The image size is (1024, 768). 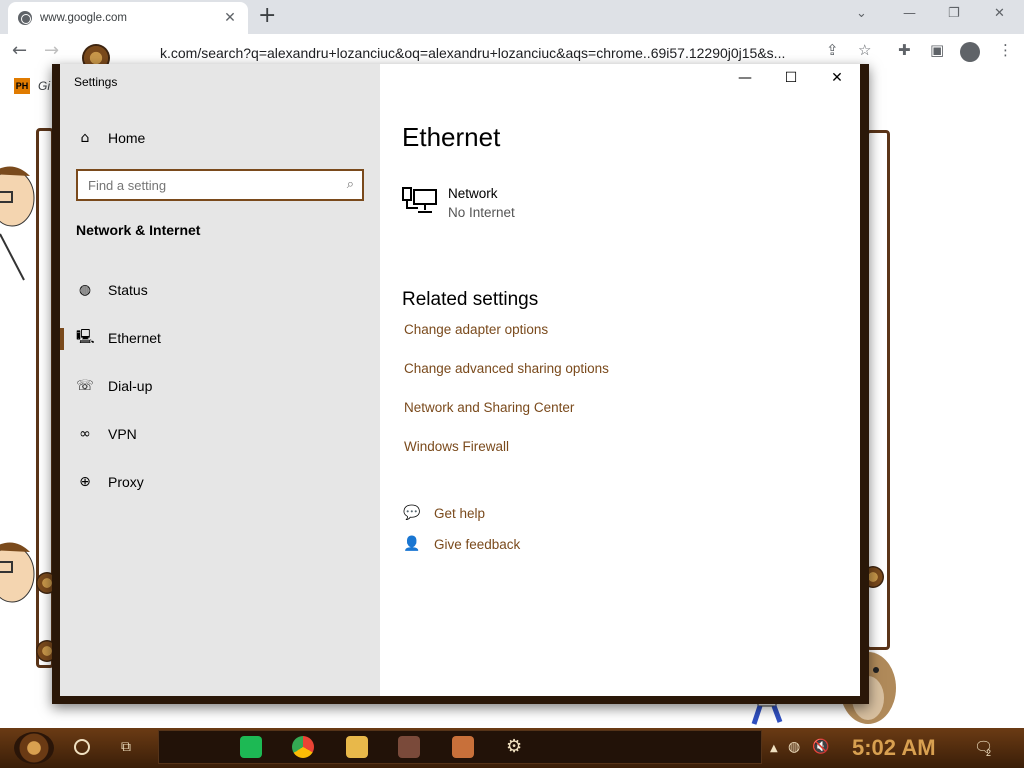 I want to click on help-icon: 💬, so click(x=412, y=513).